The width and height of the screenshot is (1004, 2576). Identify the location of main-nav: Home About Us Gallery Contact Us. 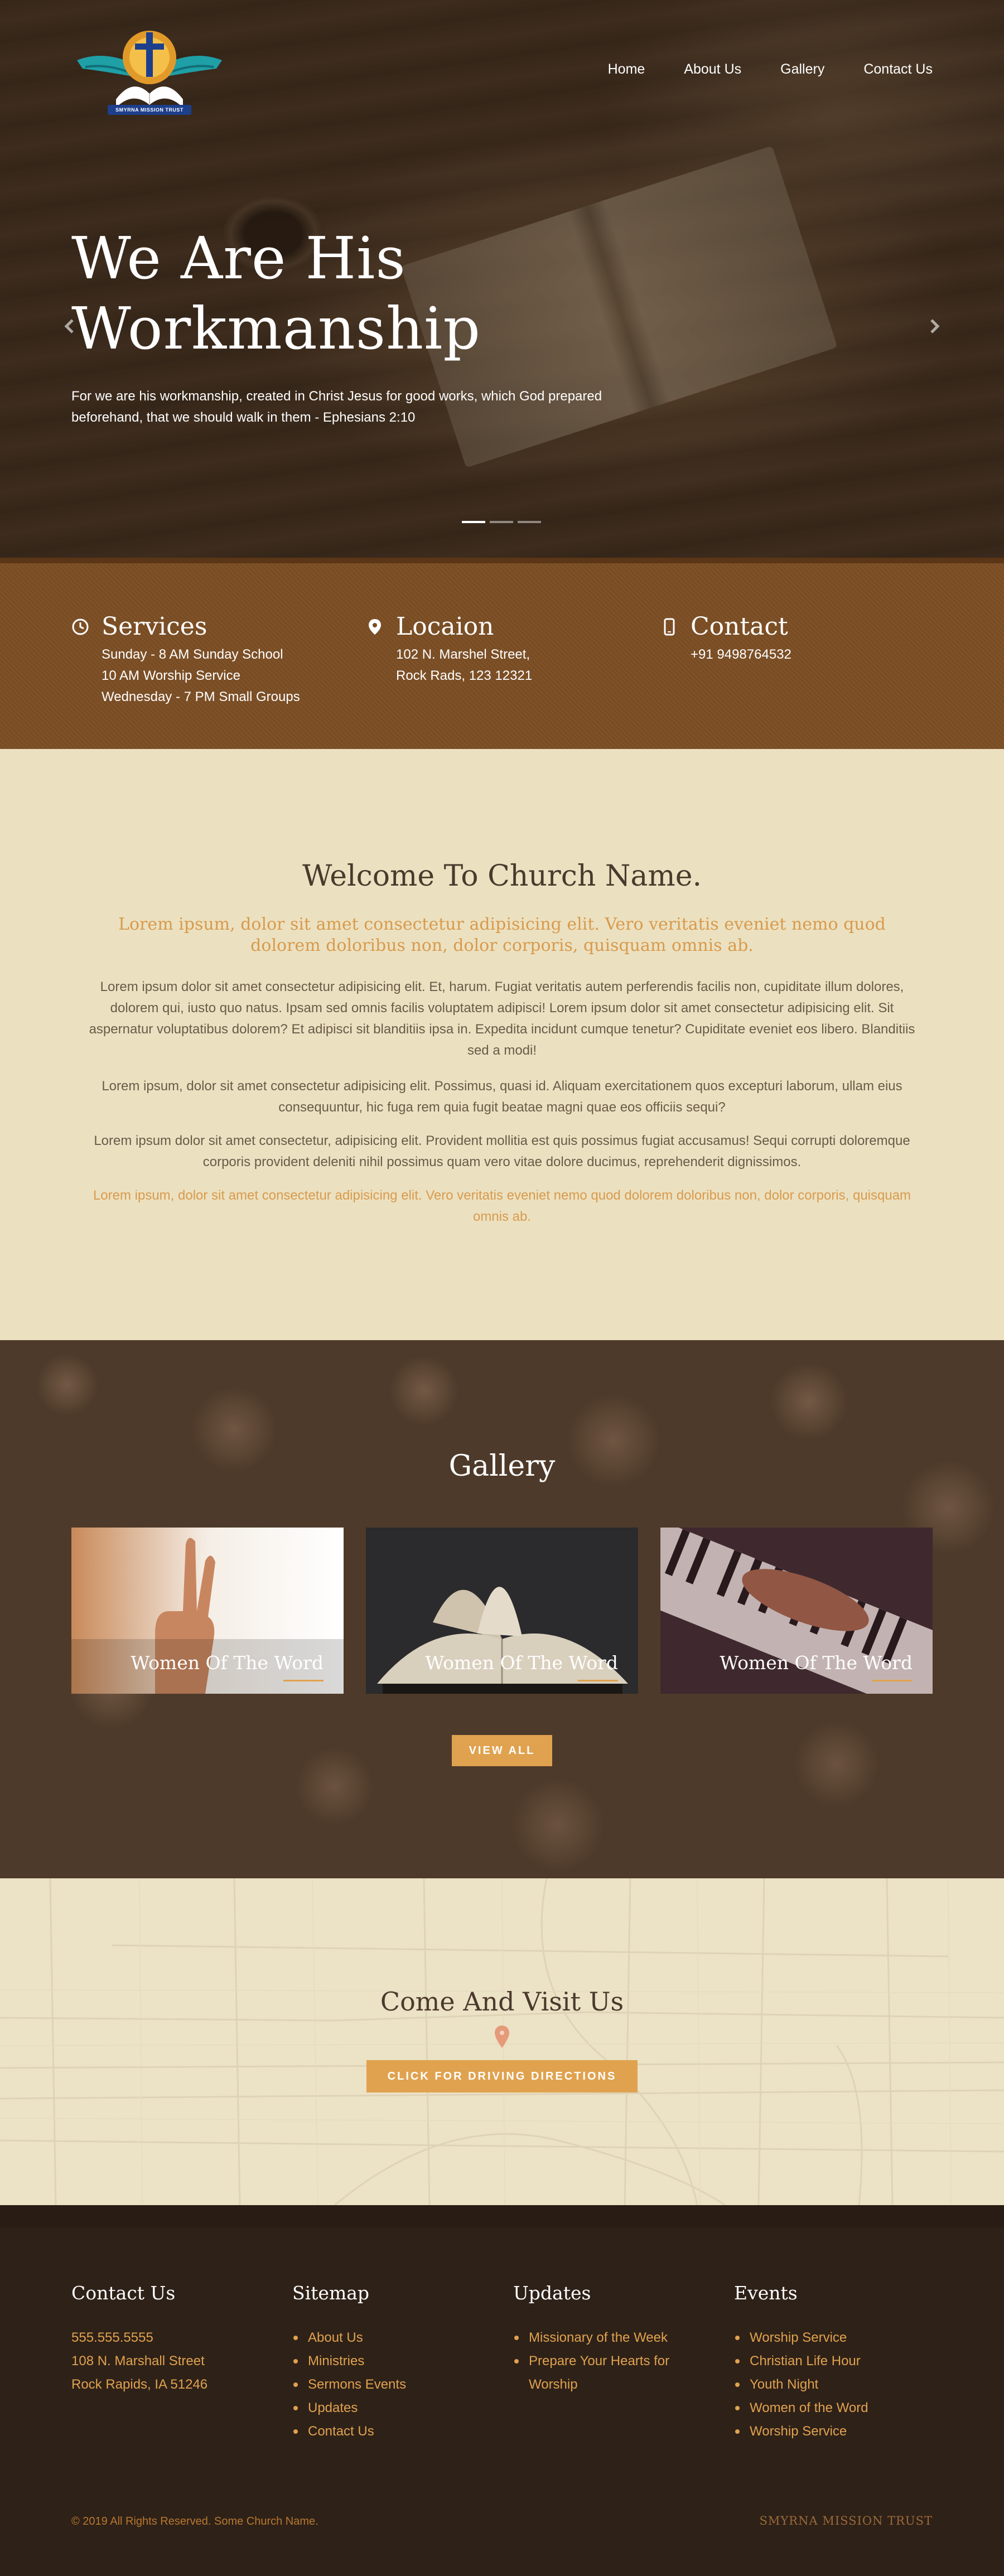
(770, 70).